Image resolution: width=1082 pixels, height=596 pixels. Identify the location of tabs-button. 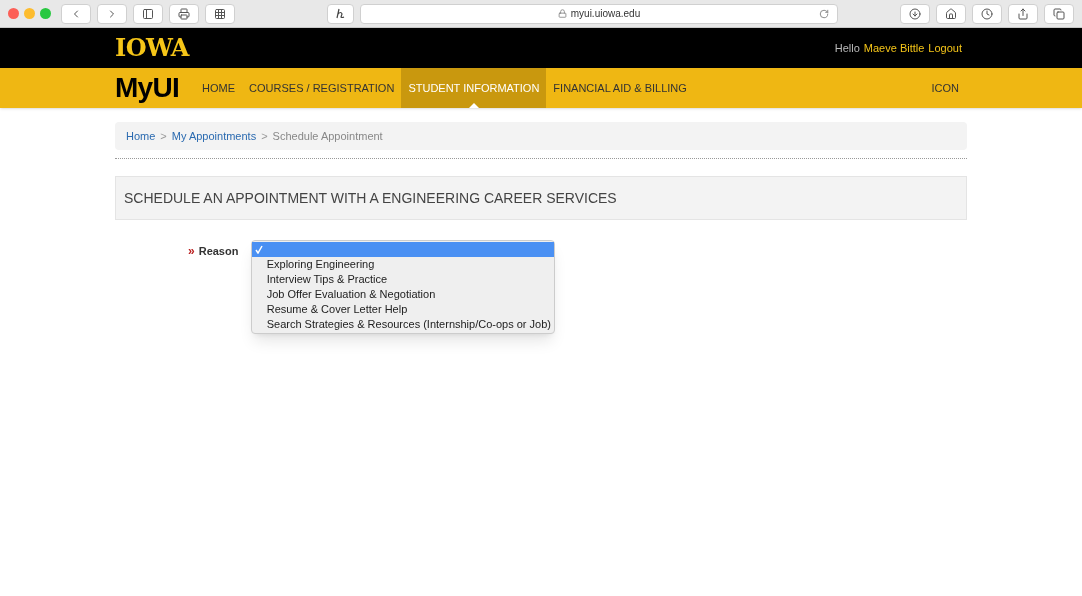
(1059, 13).